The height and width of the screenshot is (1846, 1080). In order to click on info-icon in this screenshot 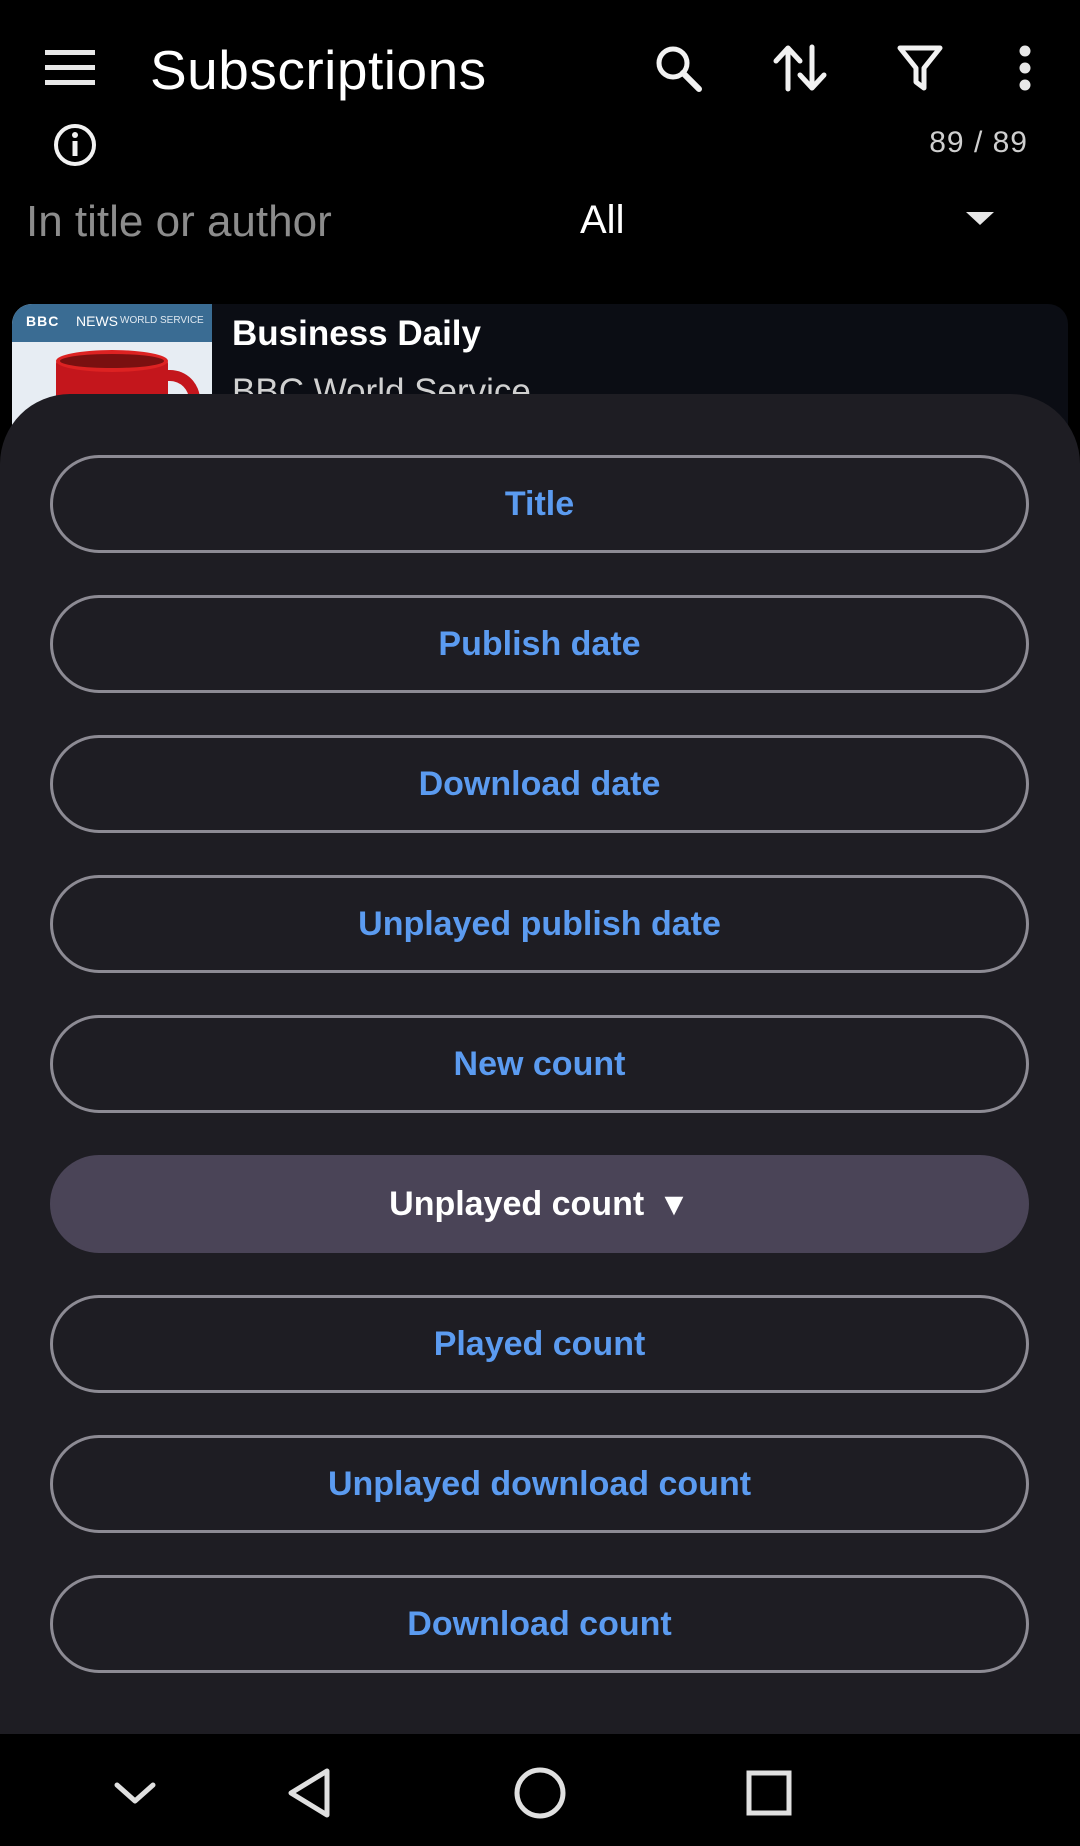, I will do `click(75, 145)`.